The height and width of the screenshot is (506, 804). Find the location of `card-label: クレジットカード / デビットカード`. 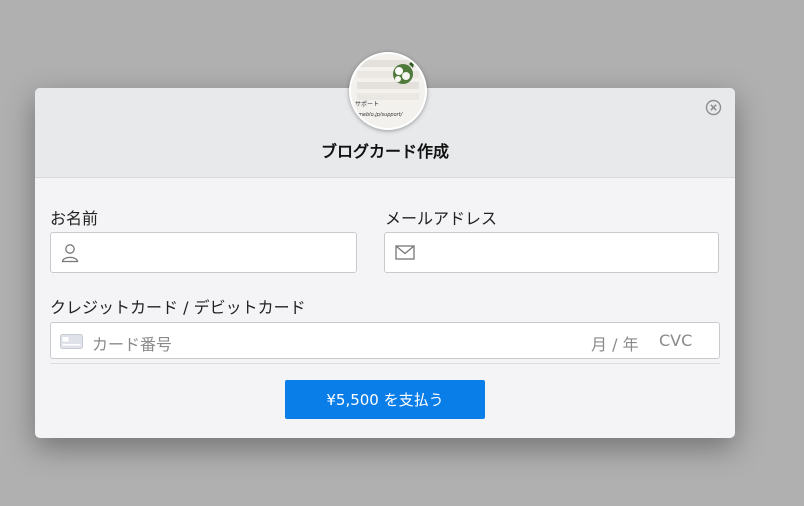

card-label: クレジットカード / デビットカード is located at coordinates (178, 307).